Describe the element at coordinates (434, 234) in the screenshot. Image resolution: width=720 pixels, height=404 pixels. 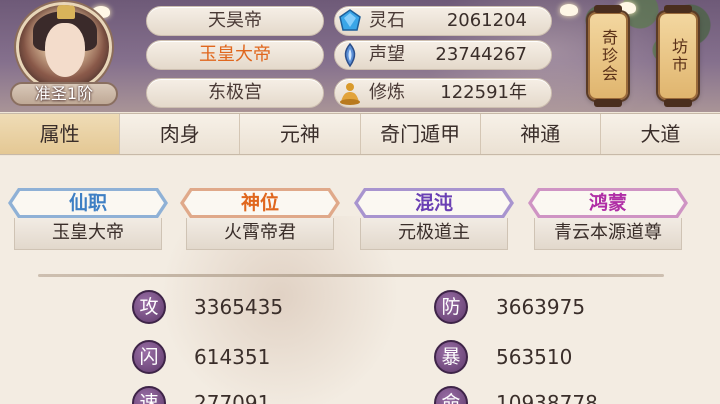
I see `title-value: 元极道主` at that location.